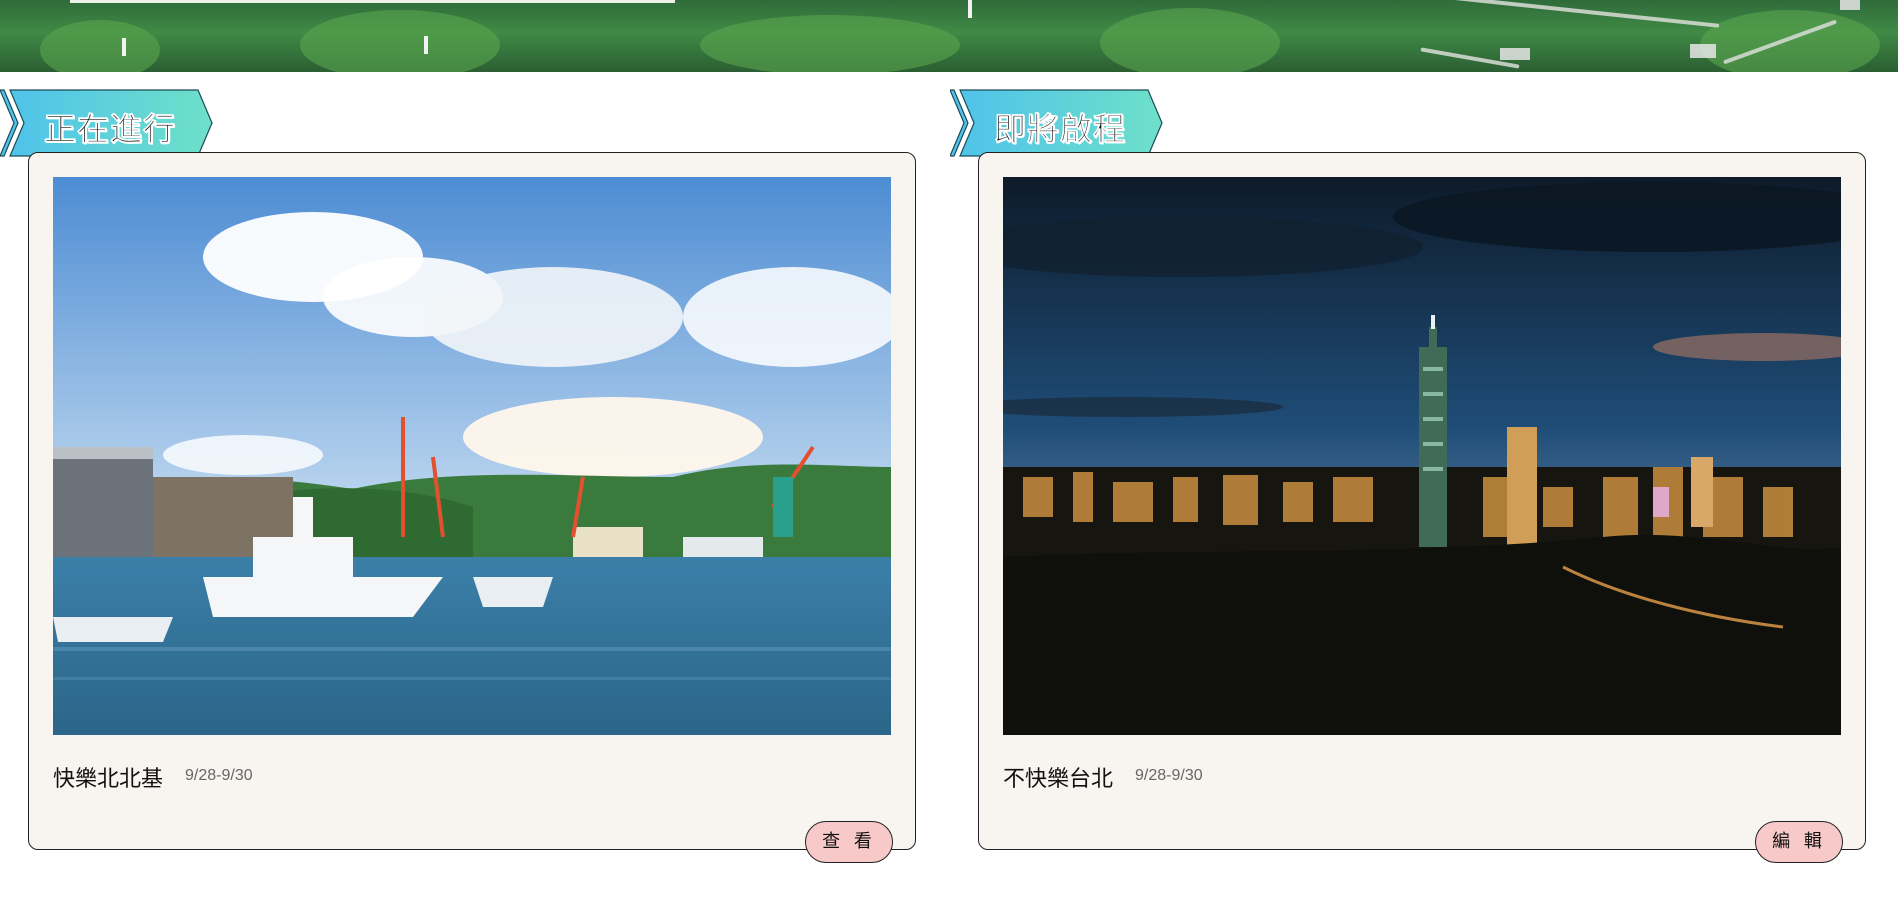 This screenshot has height=910, width=1898. I want to click on trip-title: 快樂北北基, so click(108, 779).